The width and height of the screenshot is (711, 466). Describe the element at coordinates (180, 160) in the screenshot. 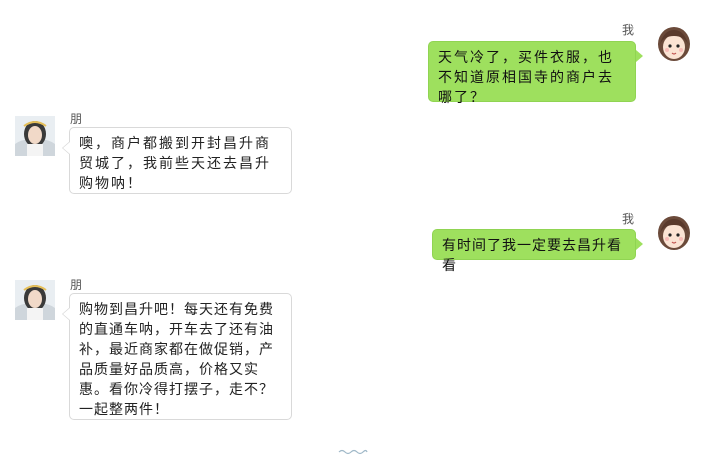

I see `message-bubble: 噢，商户都搬到开封昌升商贸城了，我前些天还去昌升购物呐！` at that location.